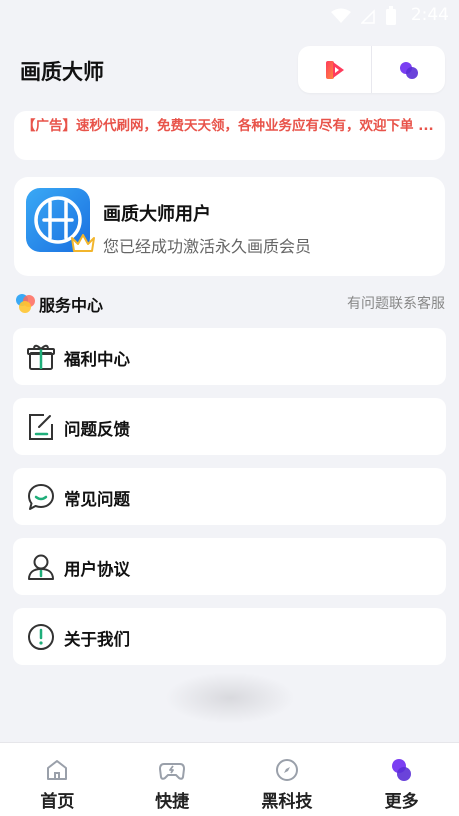  I want to click on gift-icon, so click(41, 357).